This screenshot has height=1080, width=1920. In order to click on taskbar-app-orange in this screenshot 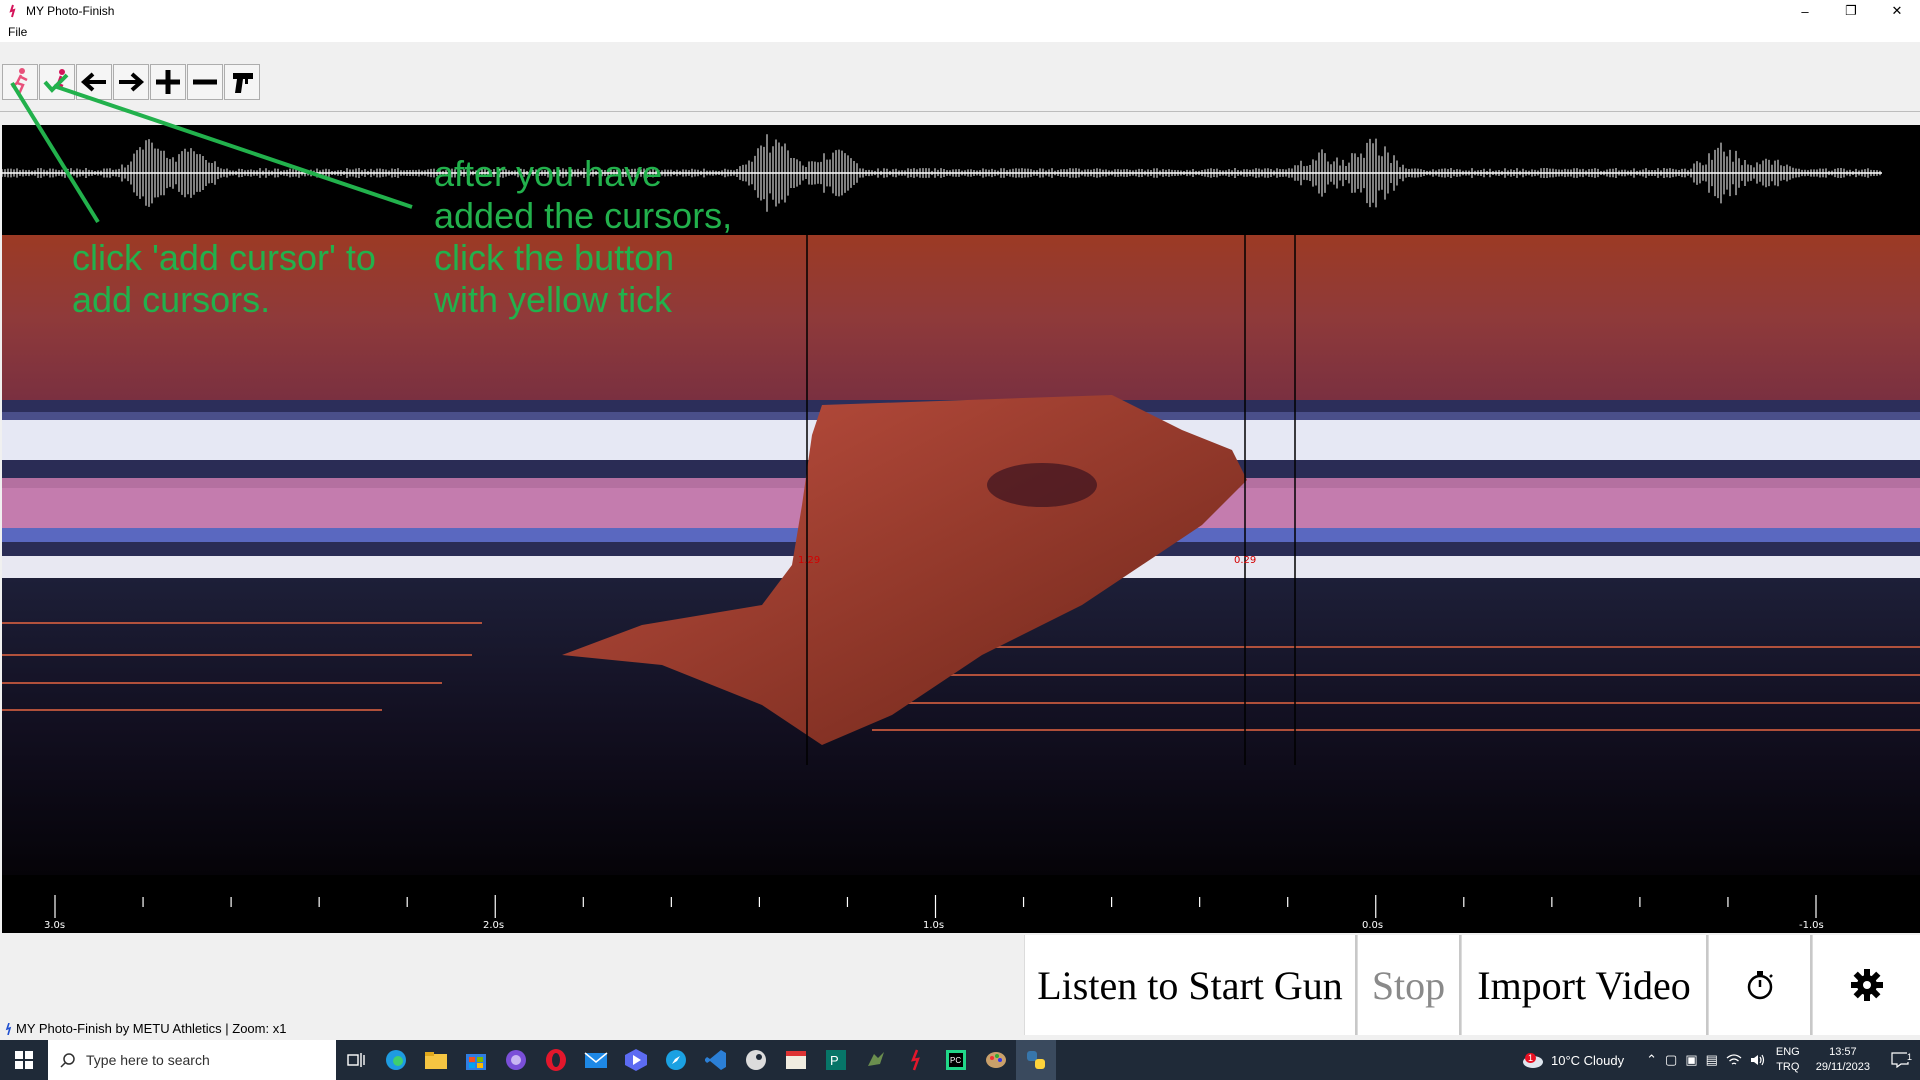, I will do `click(796, 1060)`.